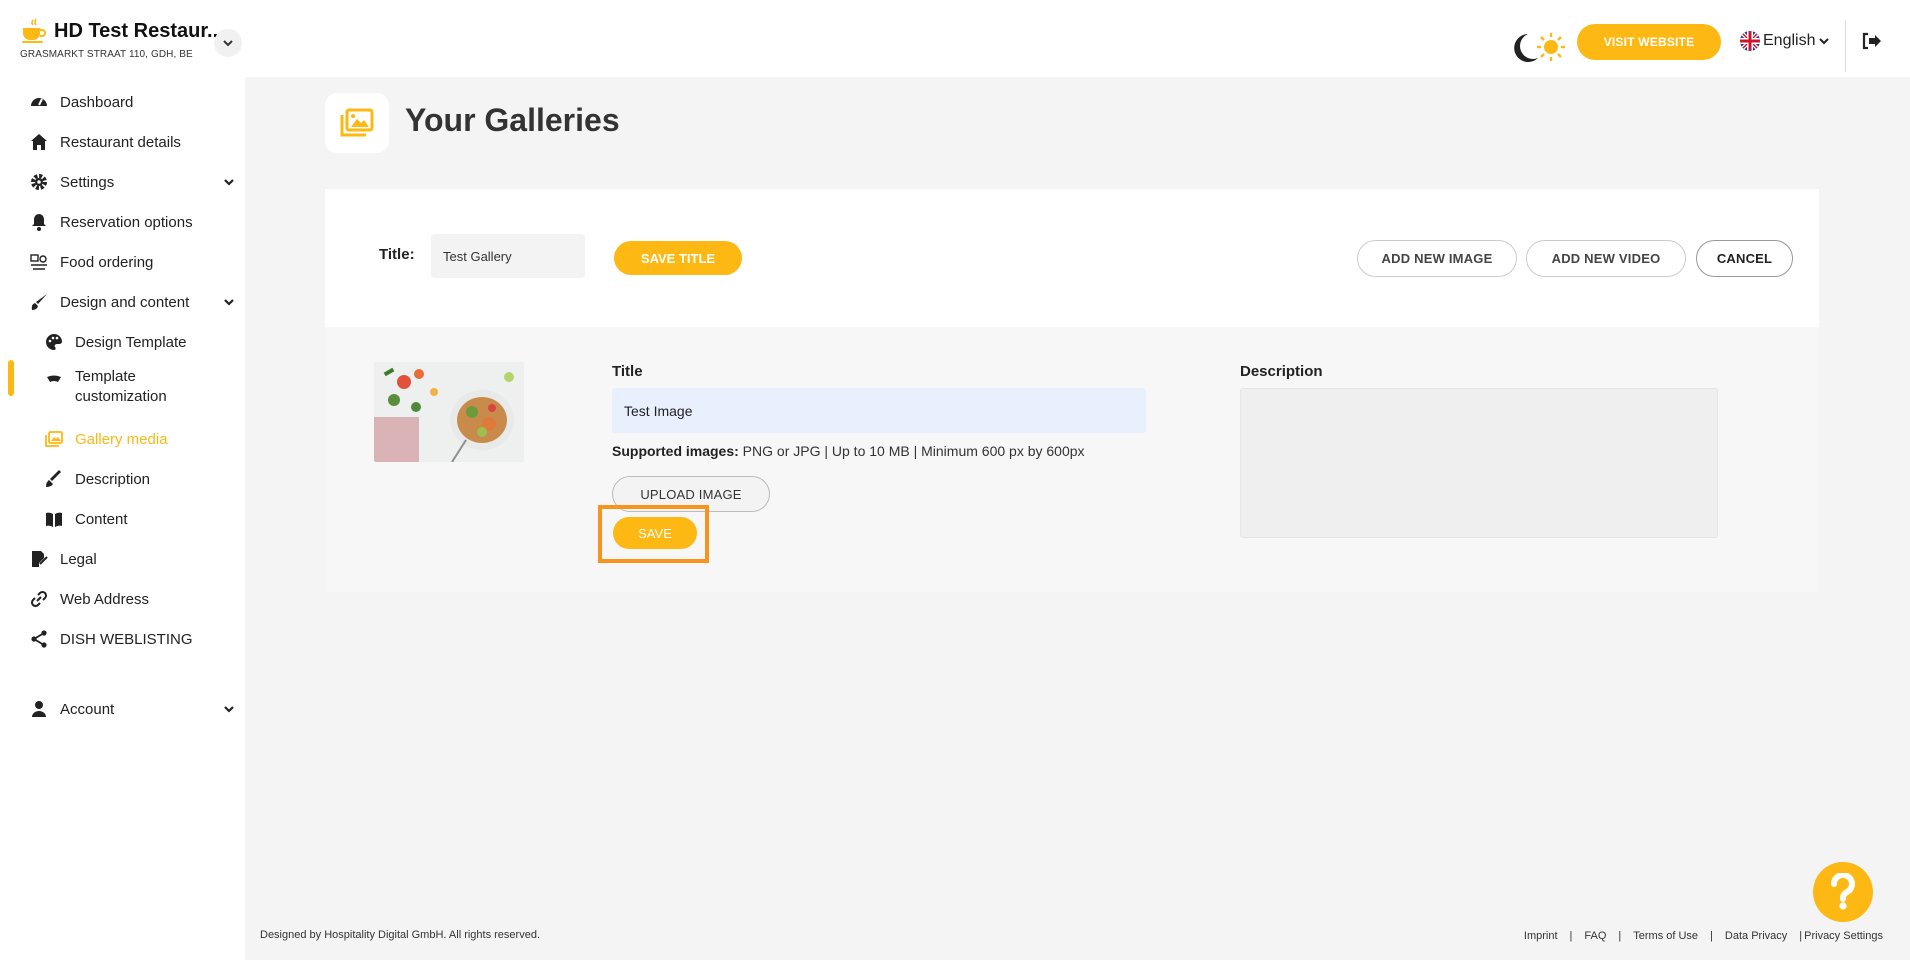 The image size is (1910, 960). Describe the element at coordinates (1551, 47) in the screenshot. I see `sun-icon` at that location.